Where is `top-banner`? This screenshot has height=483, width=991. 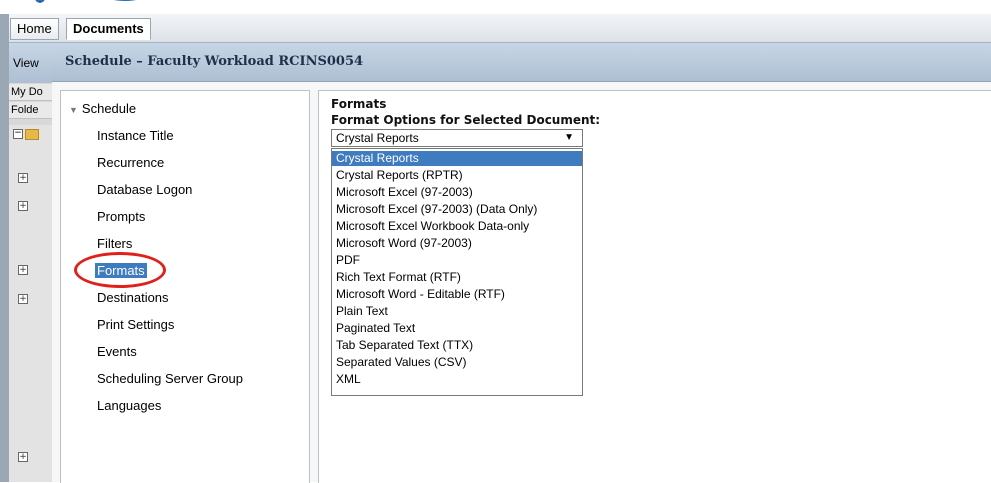 top-banner is located at coordinates (495, 7).